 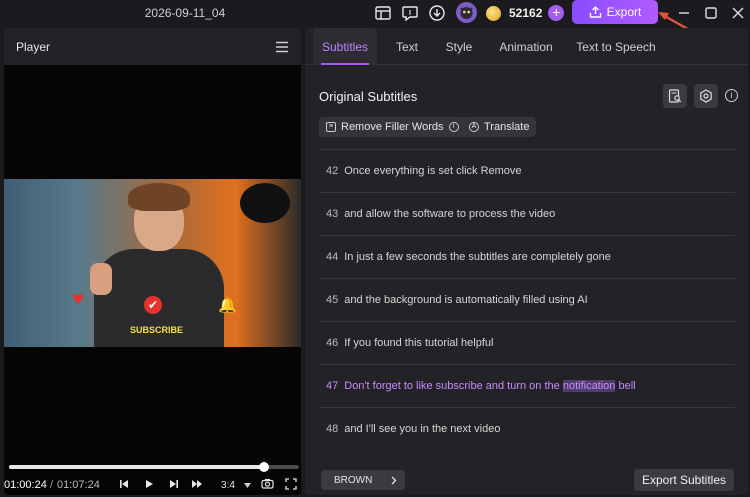 I want to click on current-time: 01:00:24, so click(x=25, y=485).